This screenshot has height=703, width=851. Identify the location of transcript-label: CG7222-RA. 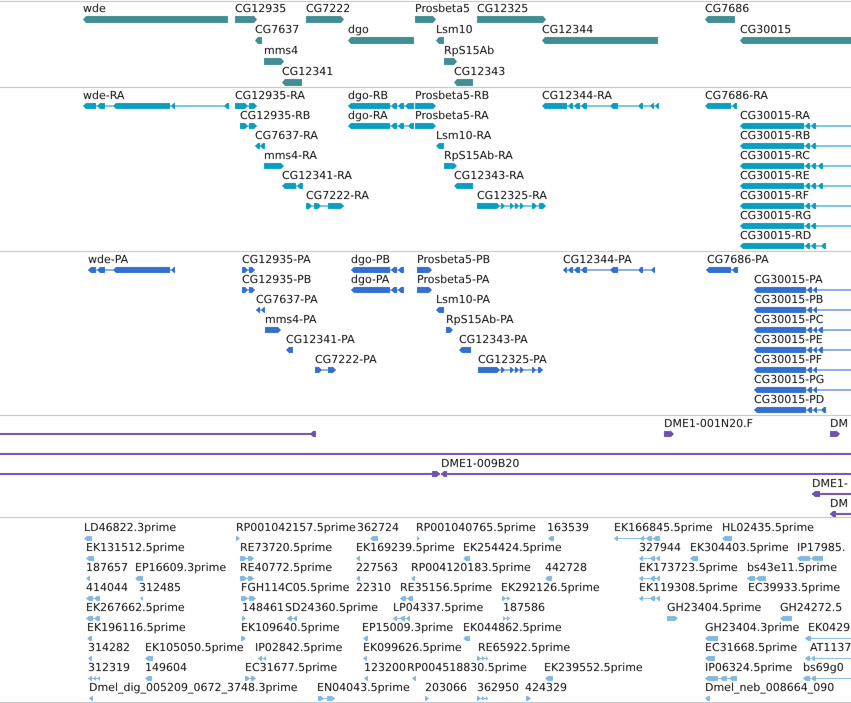
(337, 195).